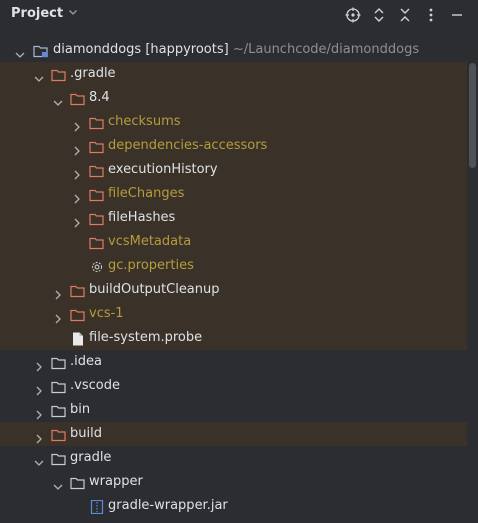  I want to click on tree-row-file-hashes: fileHashes, so click(233, 218).